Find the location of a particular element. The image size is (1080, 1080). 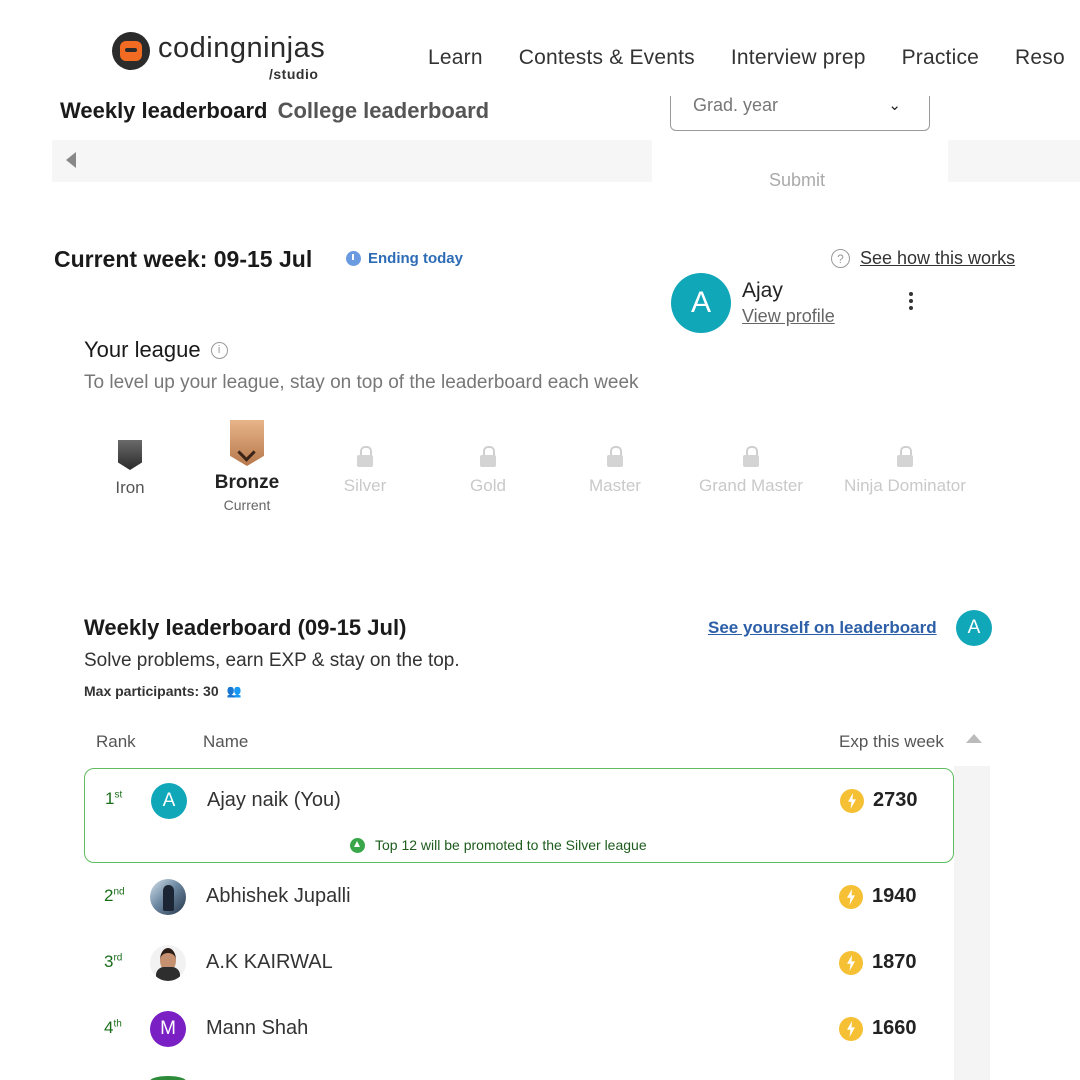

leaderboard-tabs: Weekly leaderboard College leaderboard is located at coordinates (274, 111).